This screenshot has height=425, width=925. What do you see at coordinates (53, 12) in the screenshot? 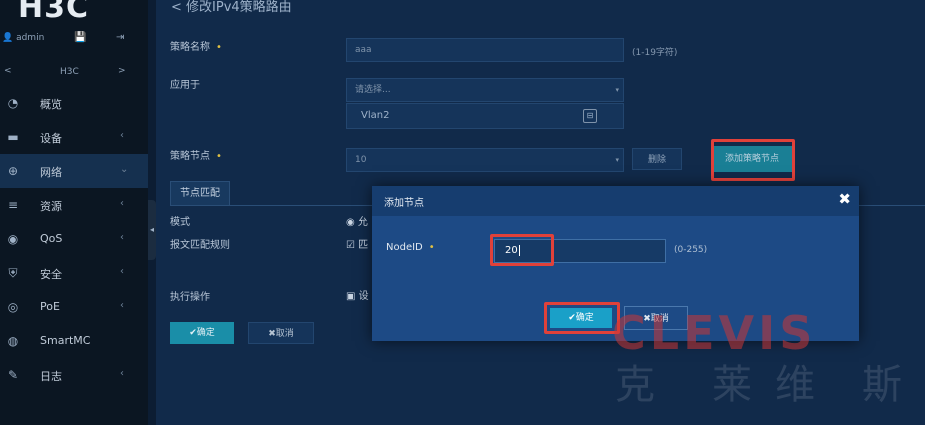
I see `h3c-logo: H3C` at bounding box center [53, 12].